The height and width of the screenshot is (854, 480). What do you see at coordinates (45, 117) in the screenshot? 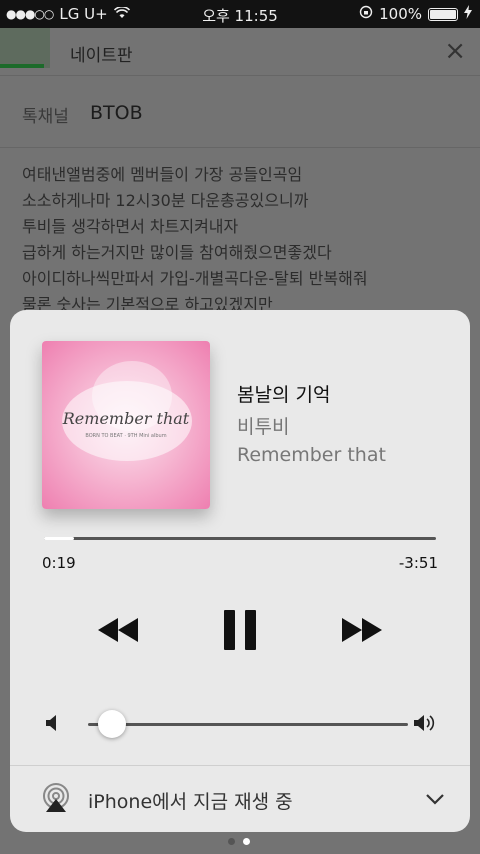
I see `channel-label: 톡채널` at bounding box center [45, 117].